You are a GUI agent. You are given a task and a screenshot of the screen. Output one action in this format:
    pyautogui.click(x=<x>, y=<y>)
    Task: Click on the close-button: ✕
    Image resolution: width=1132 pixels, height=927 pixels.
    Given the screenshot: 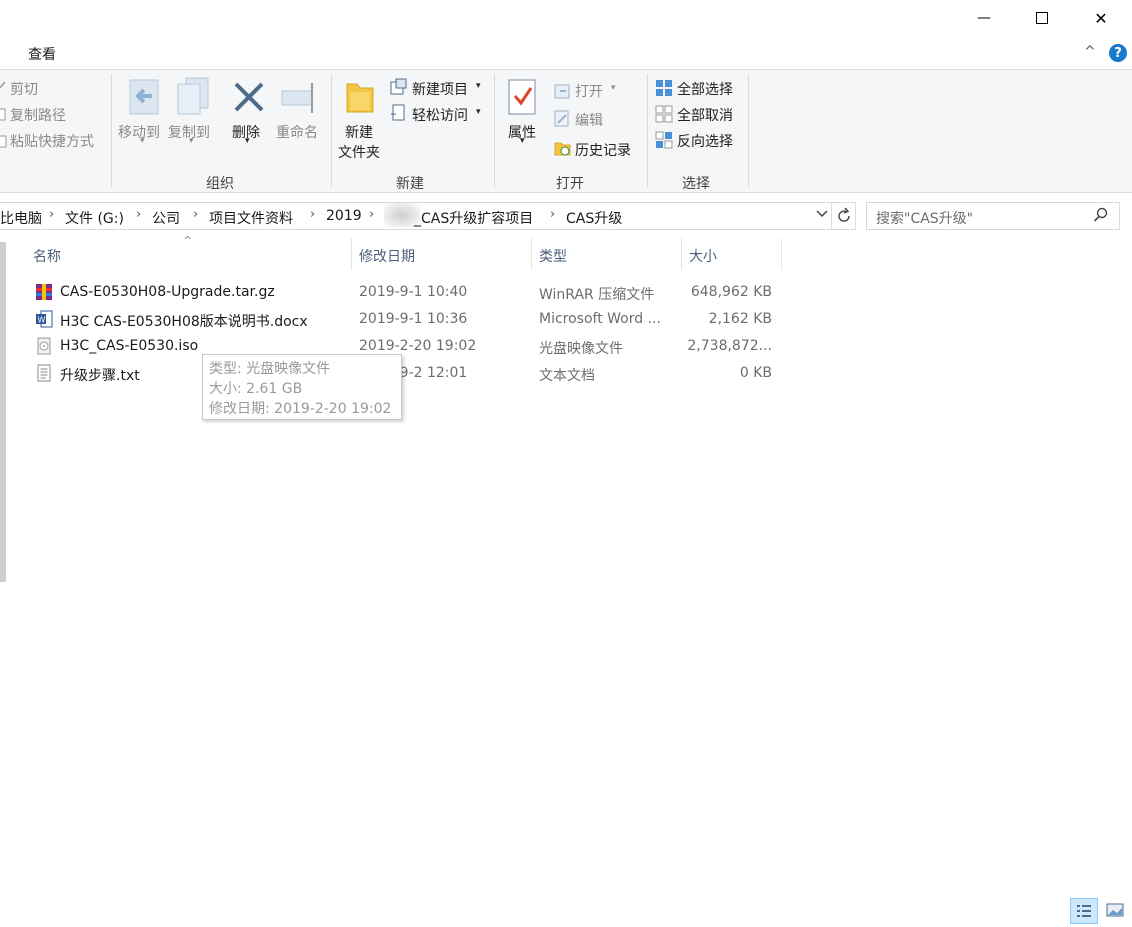 What is the action you would take?
    pyautogui.click(x=1101, y=18)
    